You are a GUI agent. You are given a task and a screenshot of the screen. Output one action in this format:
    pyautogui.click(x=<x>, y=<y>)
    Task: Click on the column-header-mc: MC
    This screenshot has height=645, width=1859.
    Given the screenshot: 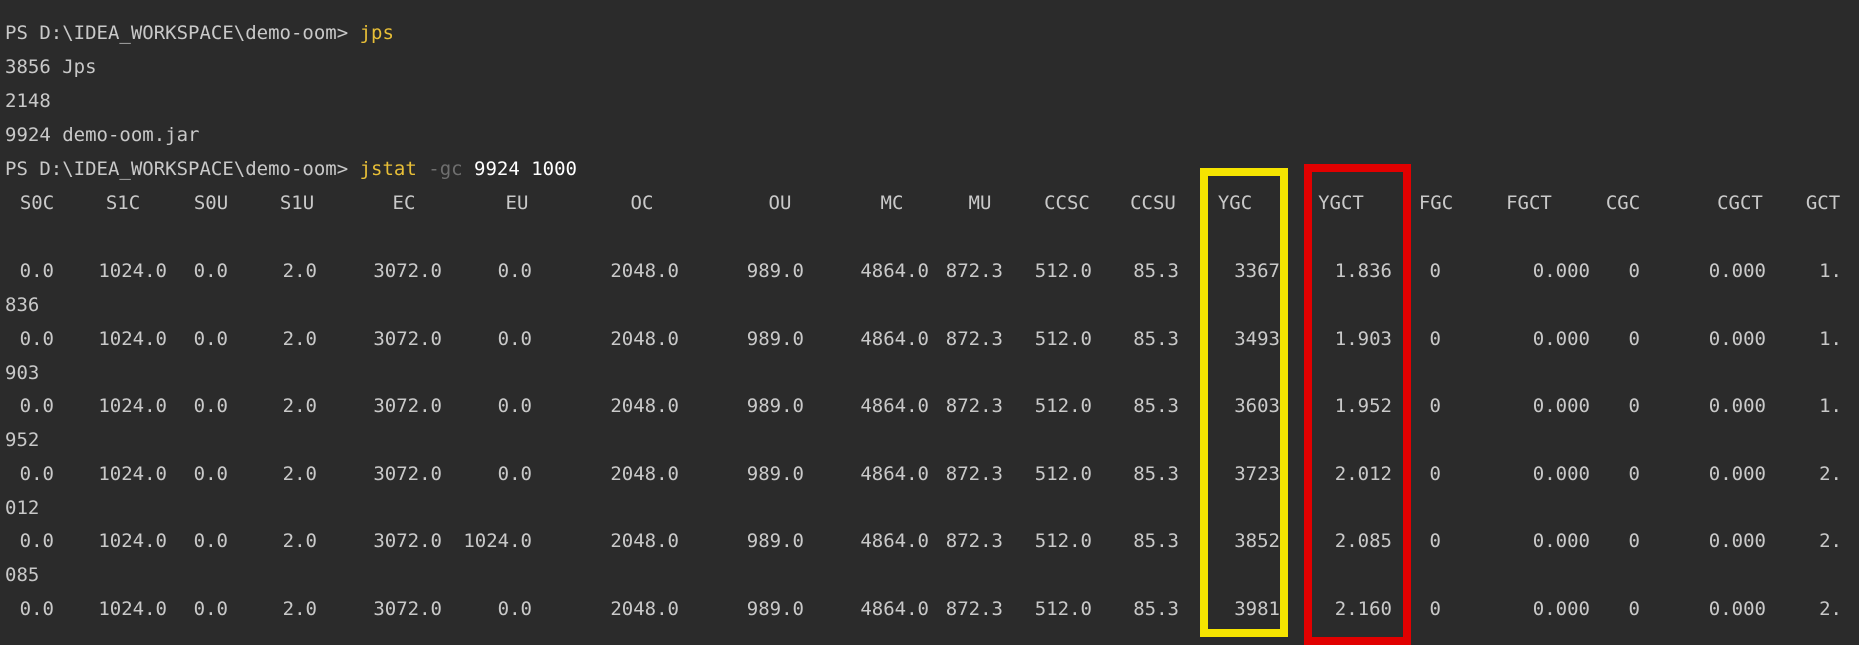 What is the action you would take?
    pyautogui.click(x=892, y=203)
    